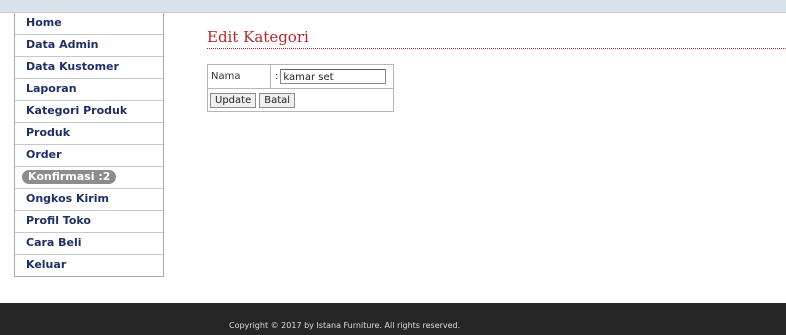  Describe the element at coordinates (54, 242) in the screenshot. I see `sidebar-item-label: Cara Beli` at that location.